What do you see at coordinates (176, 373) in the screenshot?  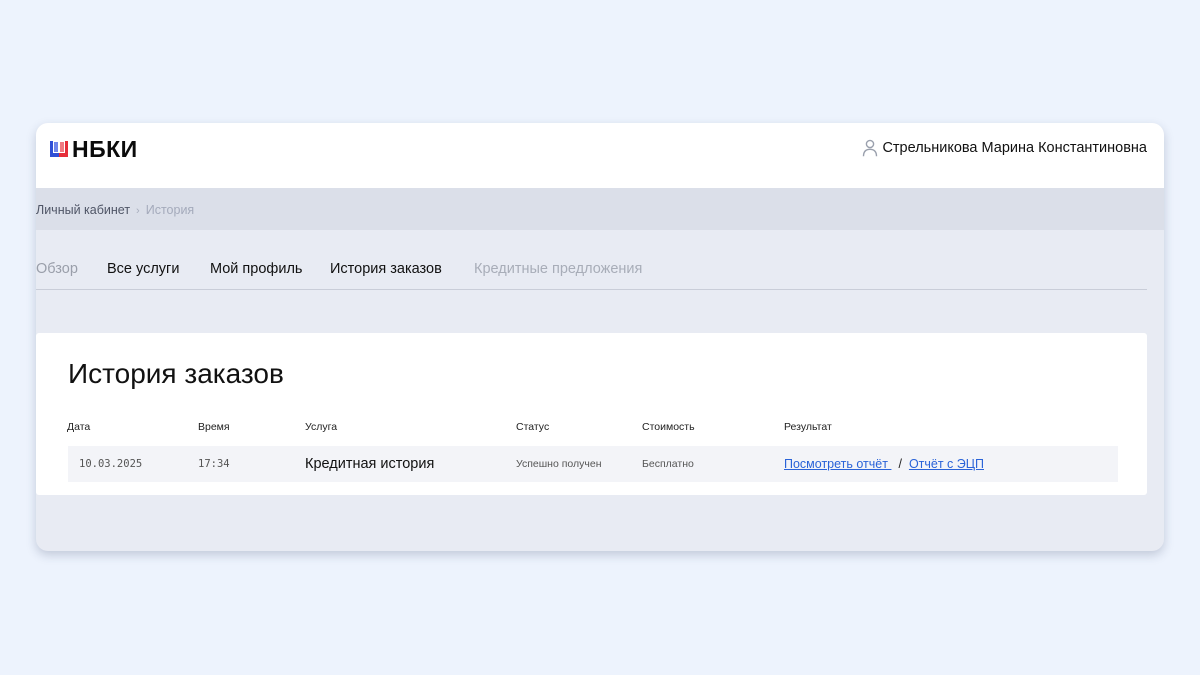 I see `page-title: История заказов` at bounding box center [176, 373].